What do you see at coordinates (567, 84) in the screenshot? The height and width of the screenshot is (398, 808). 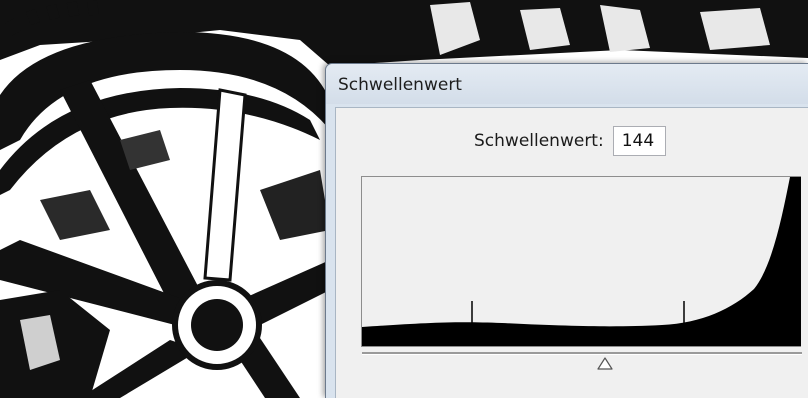 I see `dialog-titlebar: Schwellenwert` at bounding box center [567, 84].